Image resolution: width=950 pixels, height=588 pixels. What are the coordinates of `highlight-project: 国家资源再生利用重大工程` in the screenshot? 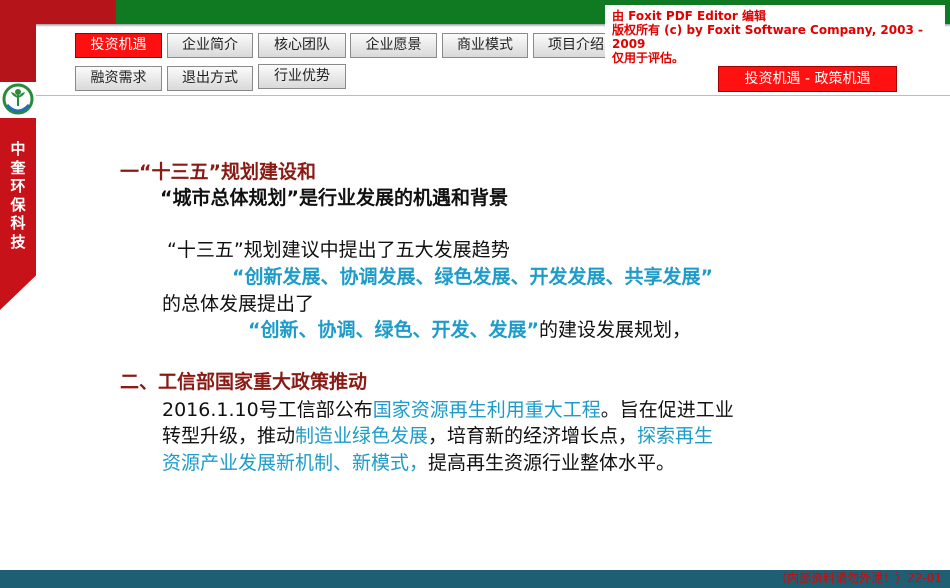 It's located at (486, 410).